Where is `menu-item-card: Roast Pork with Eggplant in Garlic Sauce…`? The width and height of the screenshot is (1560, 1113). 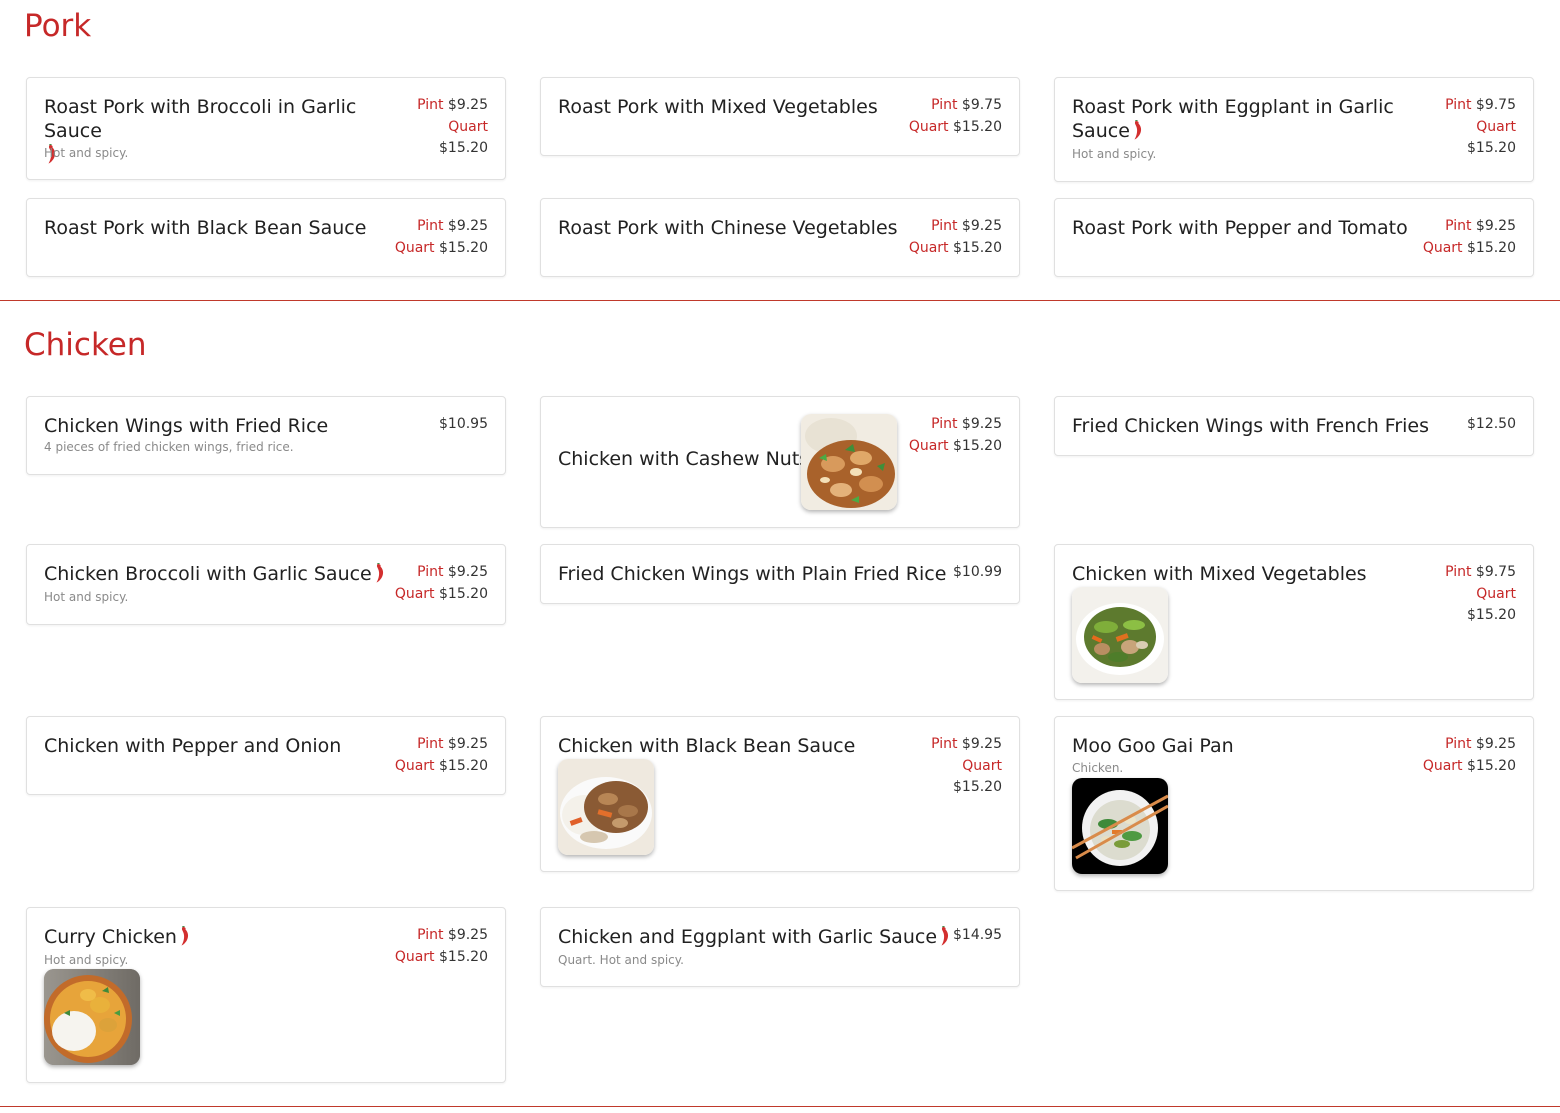 menu-item-card: Roast Pork with Eggplant in Garlic Sauce… is located at coordinates (1294, 129).